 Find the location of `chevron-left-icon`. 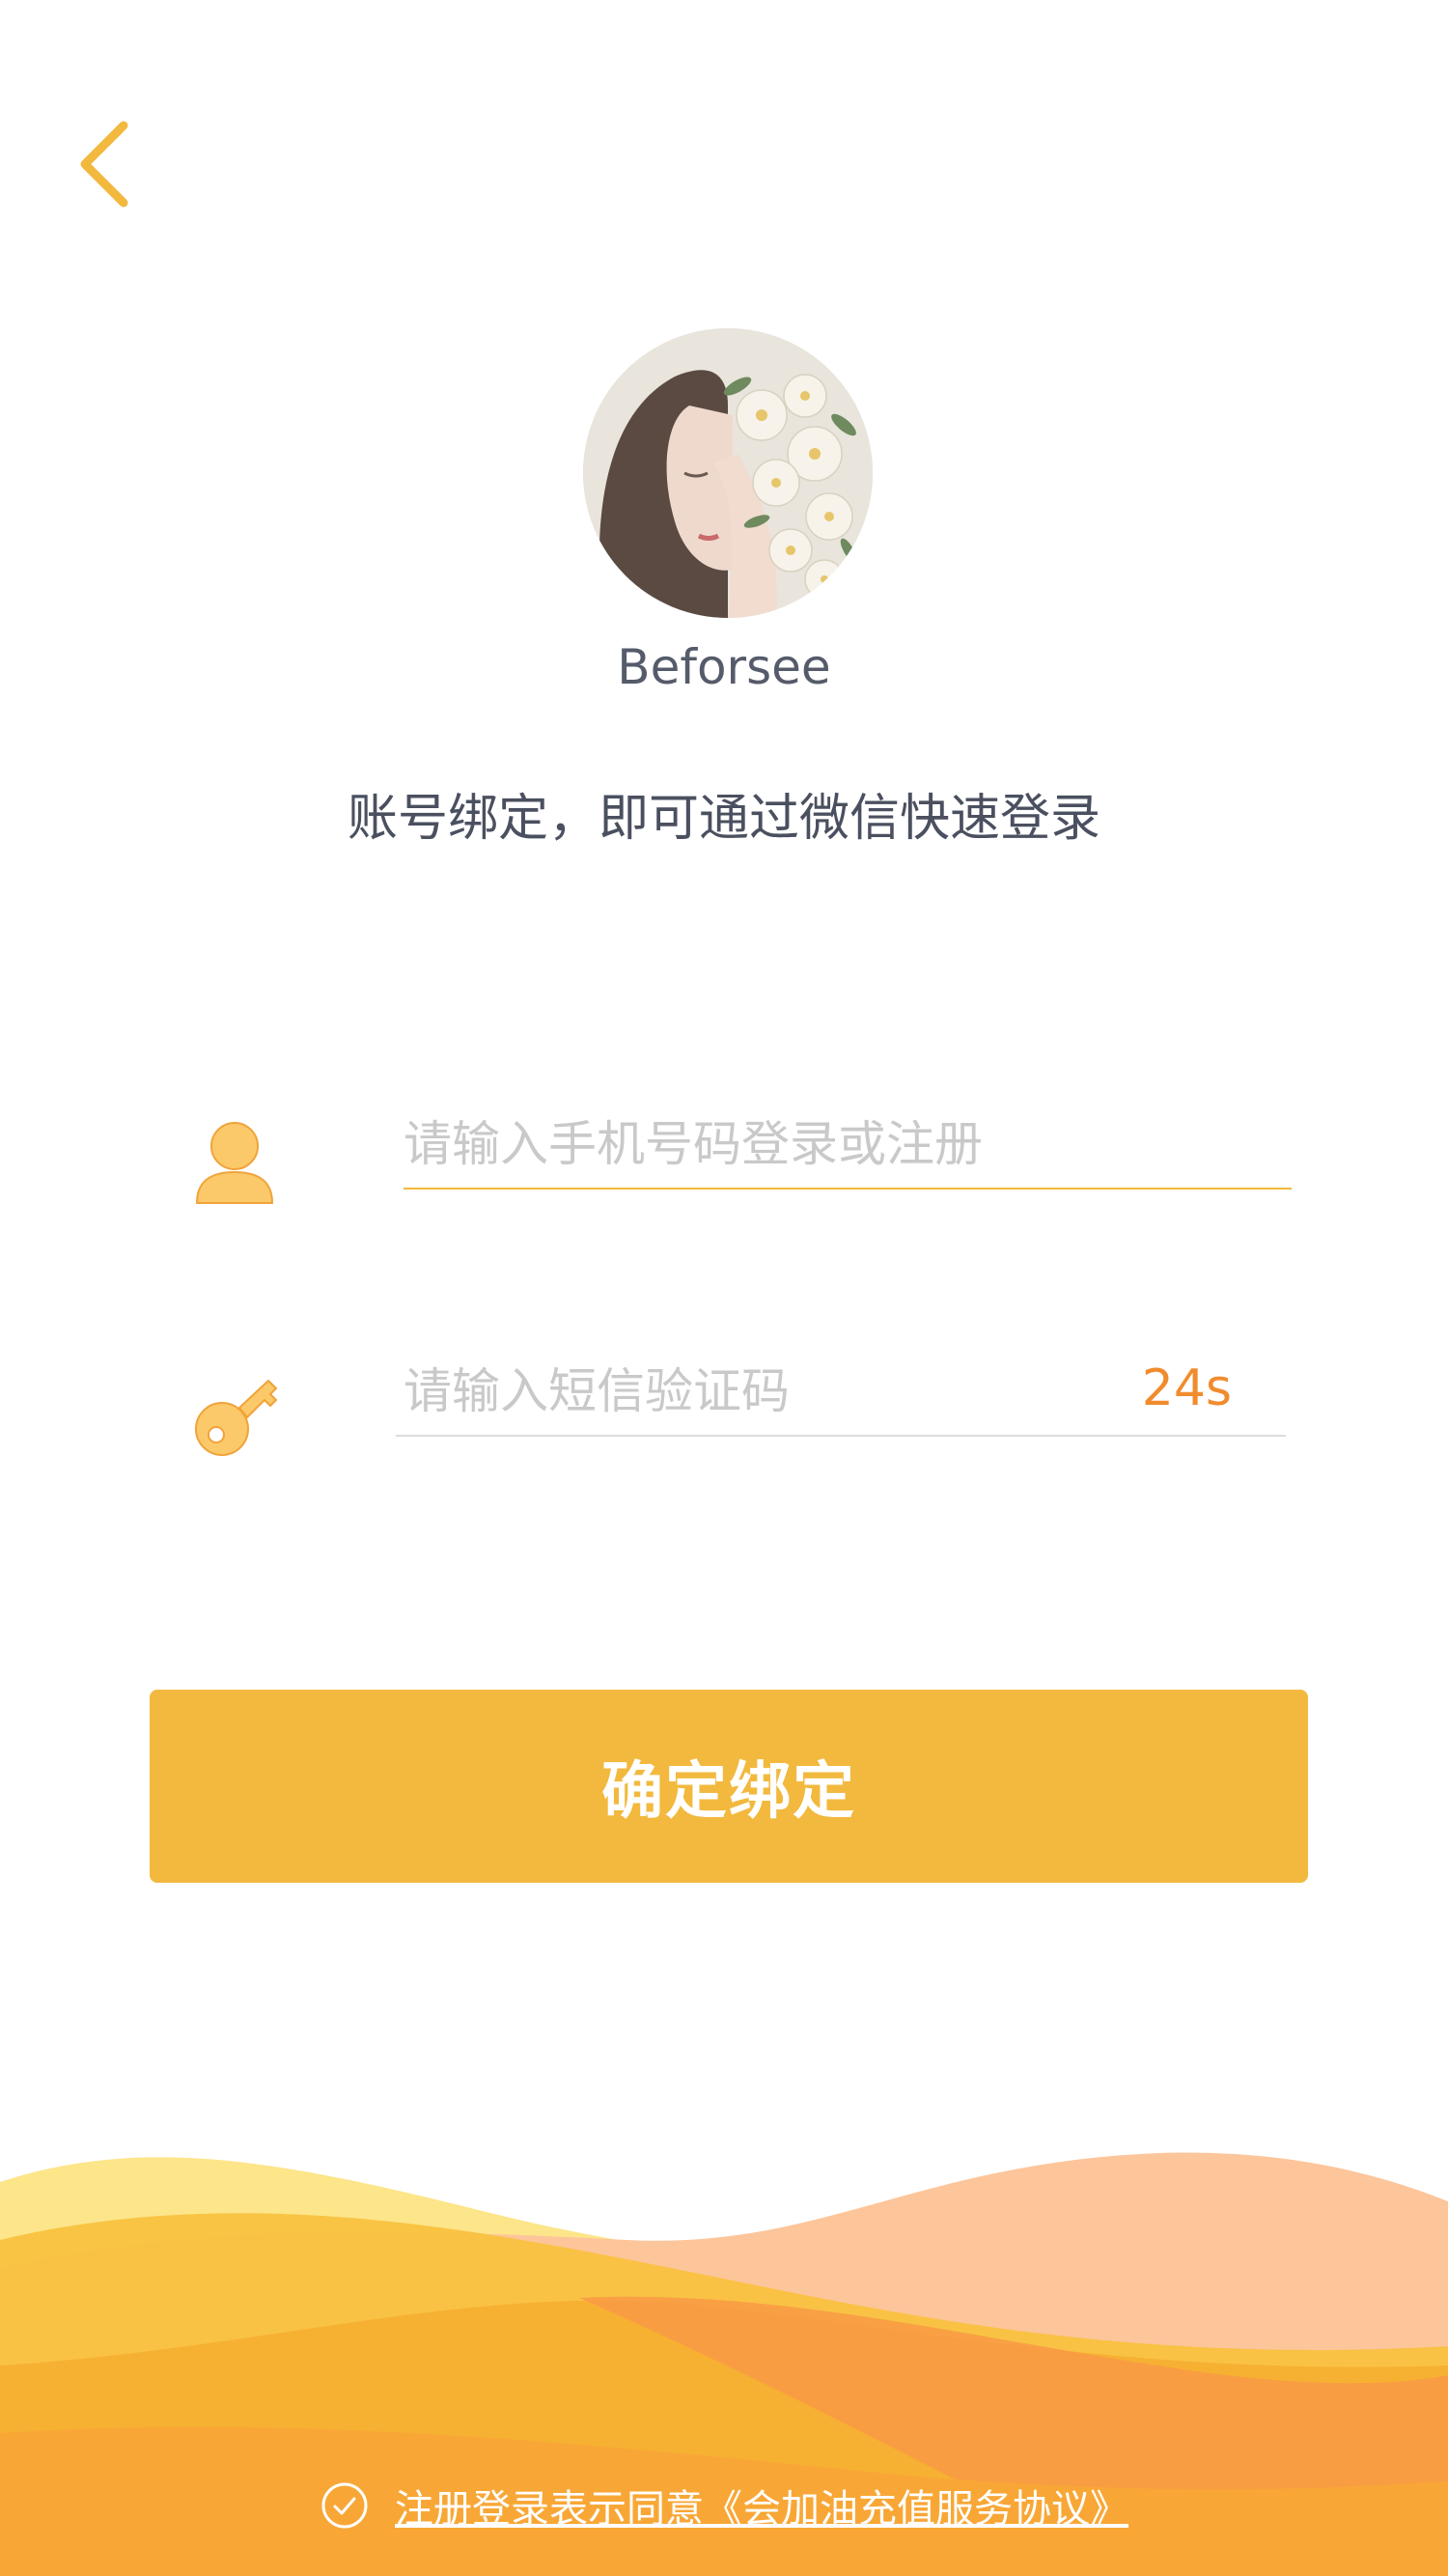

chevron-left-icon is located at coordinates (104, 165).